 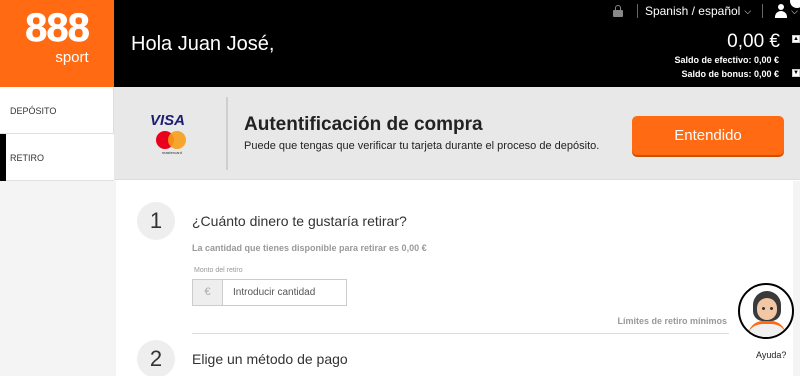 I want to click on understood-button: Entendido, so click(x=708, y=135).